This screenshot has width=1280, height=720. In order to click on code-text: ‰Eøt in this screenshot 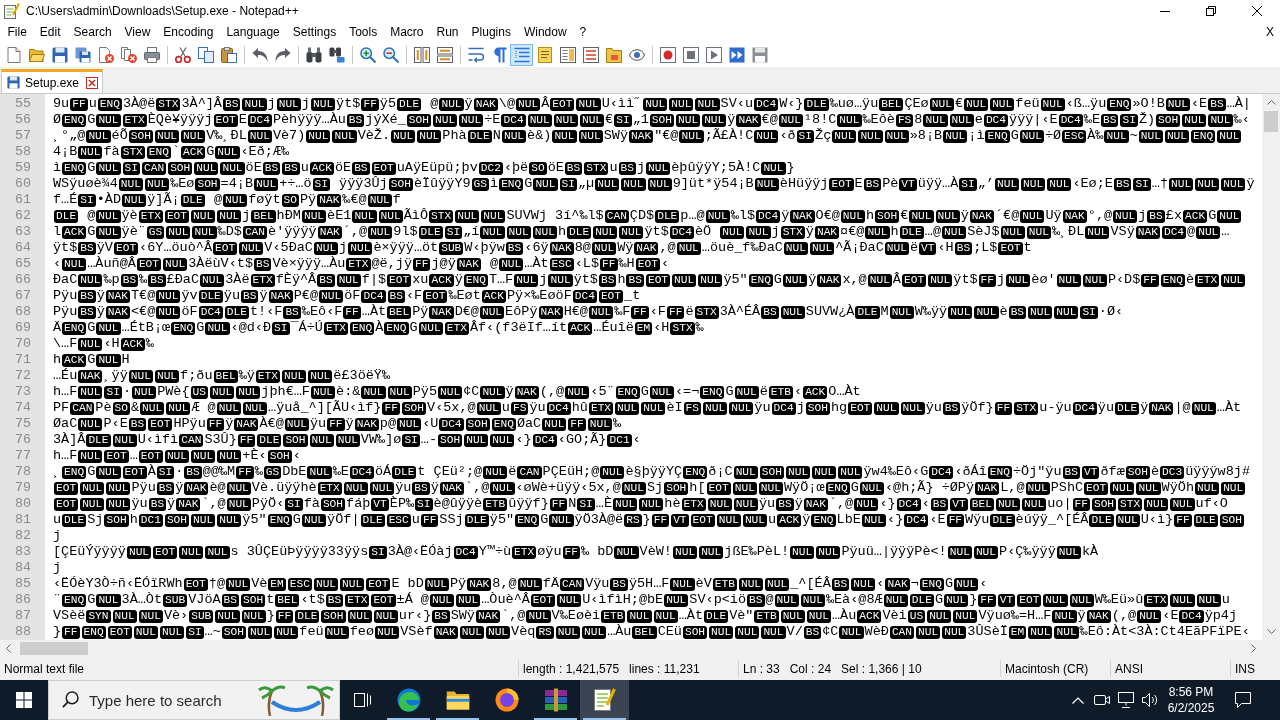, I will do `click(464, 296)`.